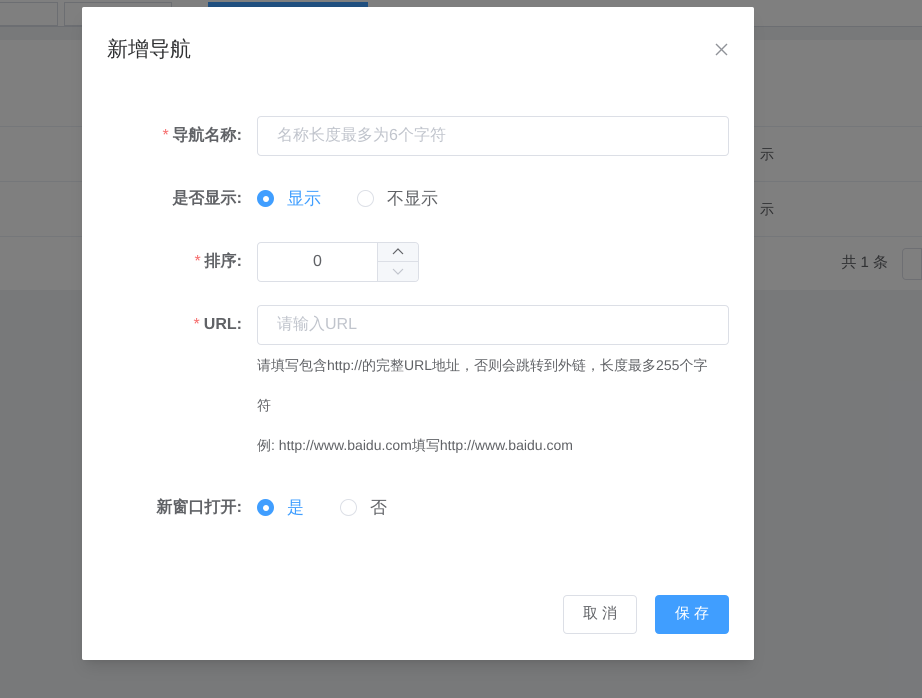 The width and height of the screenshot is (922, 698). Describe the element at coordinates (493, 324) in the screenshot. I see `text-field: 请输入URL` at that location.